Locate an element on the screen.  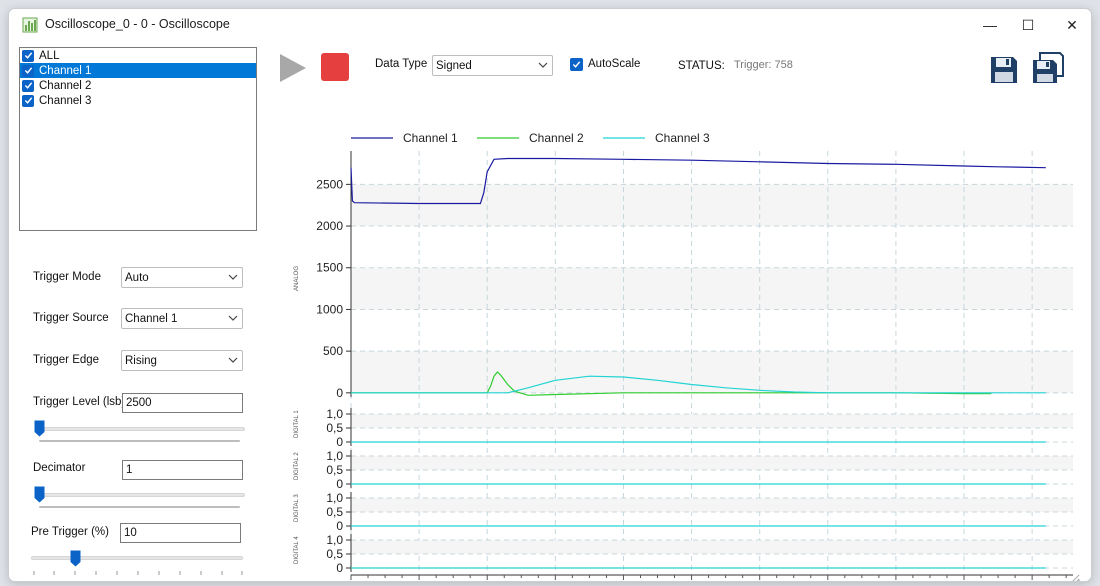
y-tick-label: 500 is located at coordinates (333, 351).